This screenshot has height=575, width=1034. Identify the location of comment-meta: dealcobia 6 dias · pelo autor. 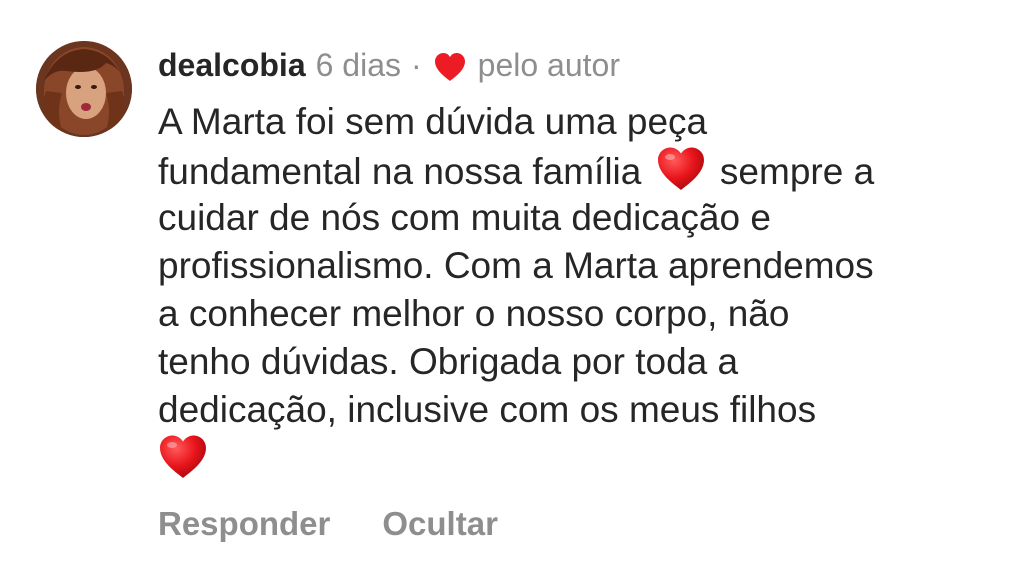
(583, 65).